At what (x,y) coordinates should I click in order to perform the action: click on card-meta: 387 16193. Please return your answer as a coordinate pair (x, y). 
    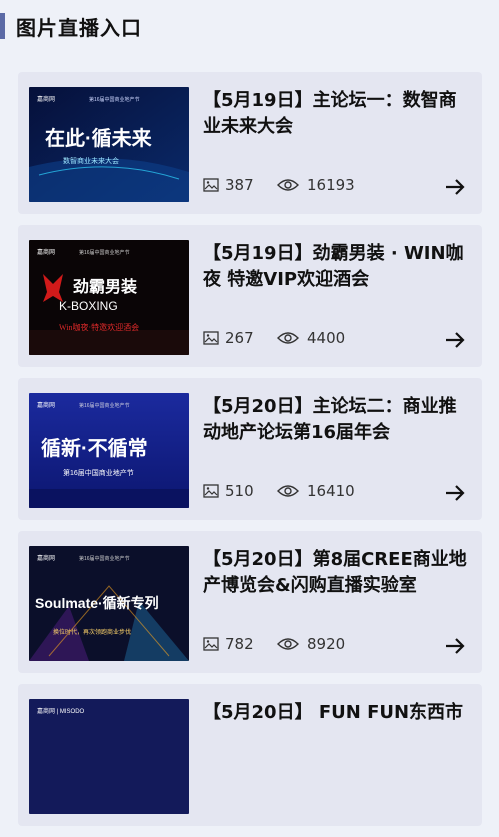
    Looking at the image, I should click on (279, 185).